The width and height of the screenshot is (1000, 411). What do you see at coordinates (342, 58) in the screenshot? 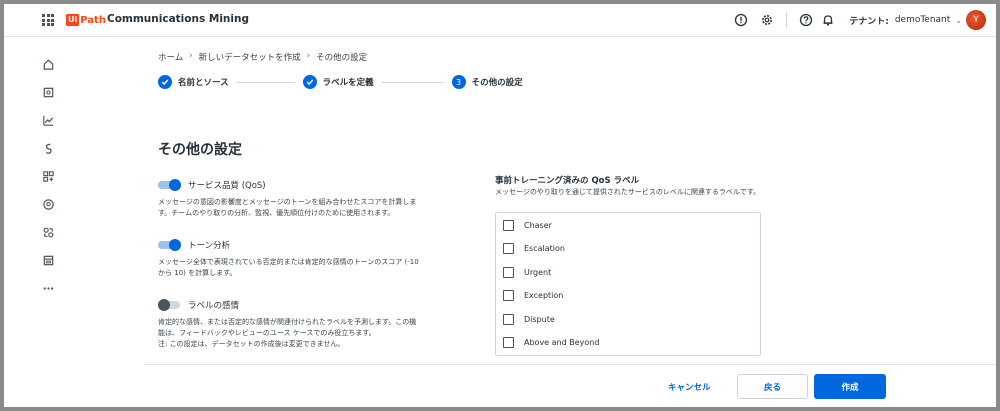
I see `breadcrumb-current: その他の設定` at bounding box center [342, 58].